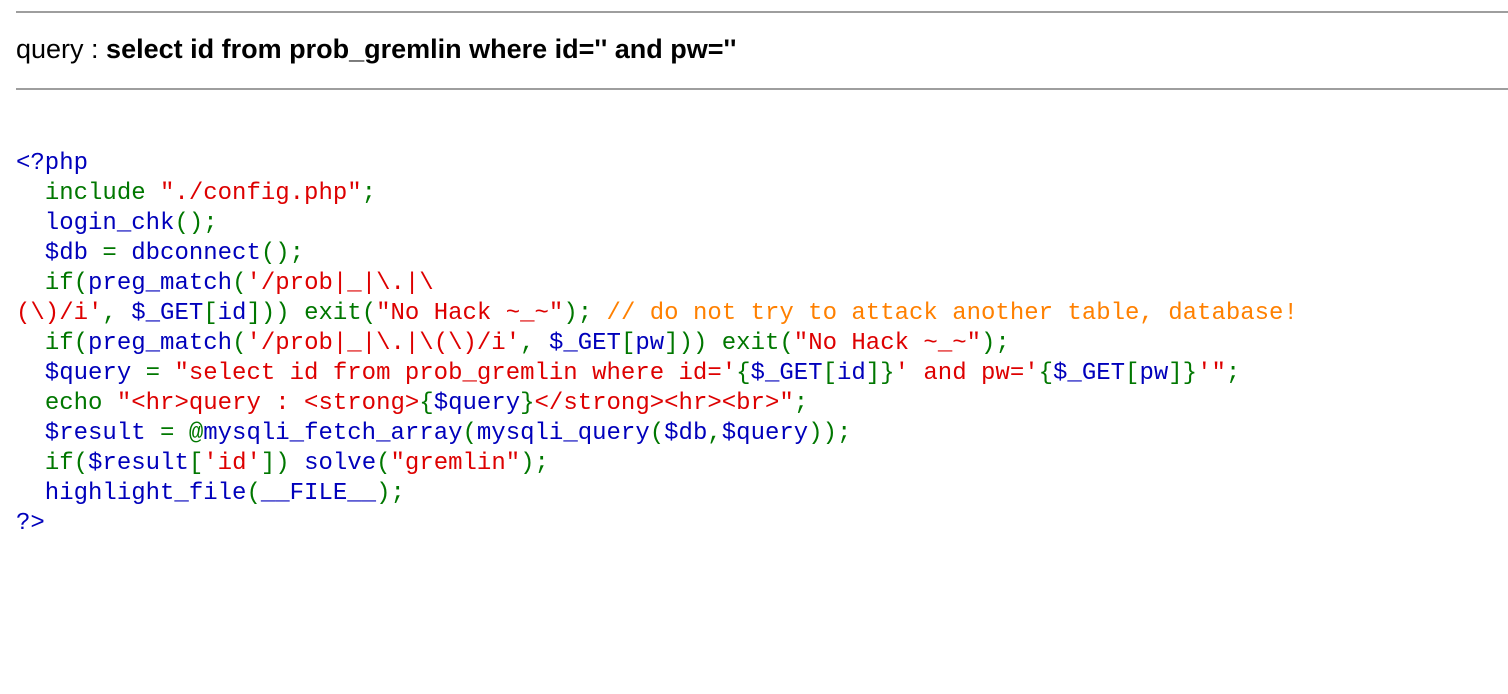 Image resolution: width=1508 pixels, height=694 pixels. I want to click on code-line: ?>, so click(657, 524).